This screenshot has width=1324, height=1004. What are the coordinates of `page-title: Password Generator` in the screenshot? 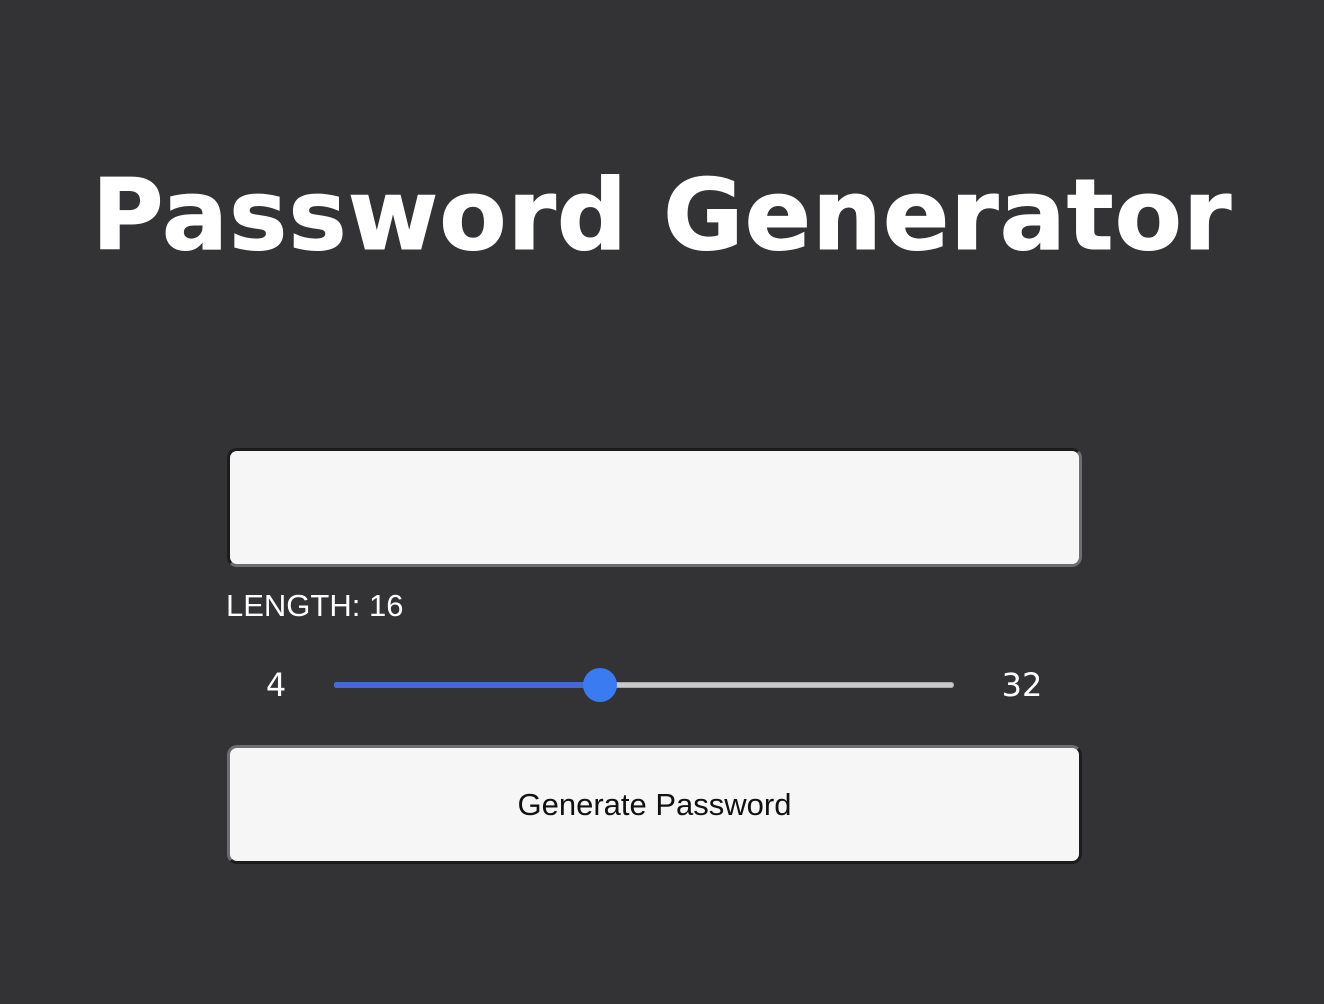 It's located at (662, 216).